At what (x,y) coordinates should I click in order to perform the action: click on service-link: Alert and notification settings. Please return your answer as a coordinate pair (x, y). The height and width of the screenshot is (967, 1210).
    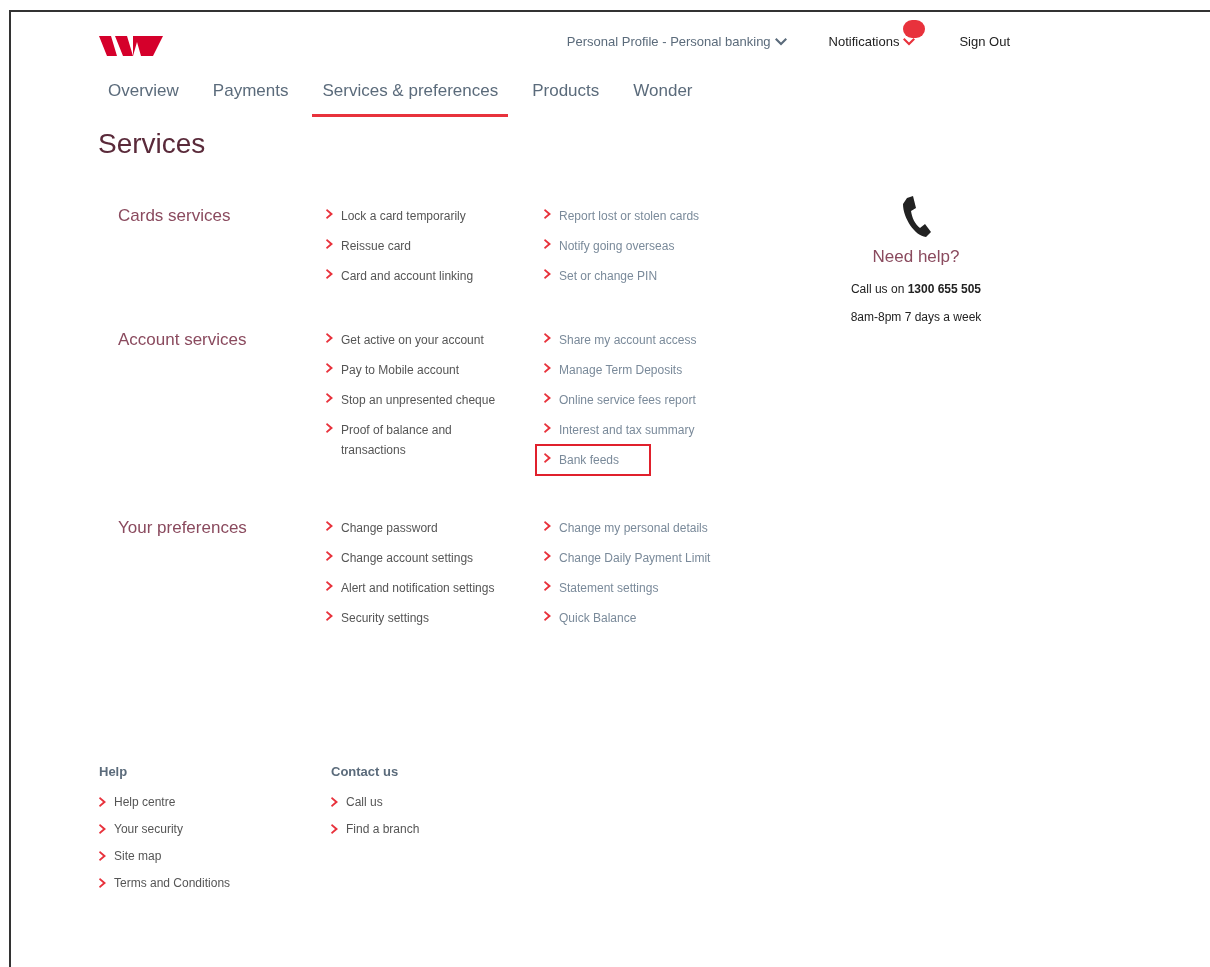
    Looking at the image, I should click on (421, 588).